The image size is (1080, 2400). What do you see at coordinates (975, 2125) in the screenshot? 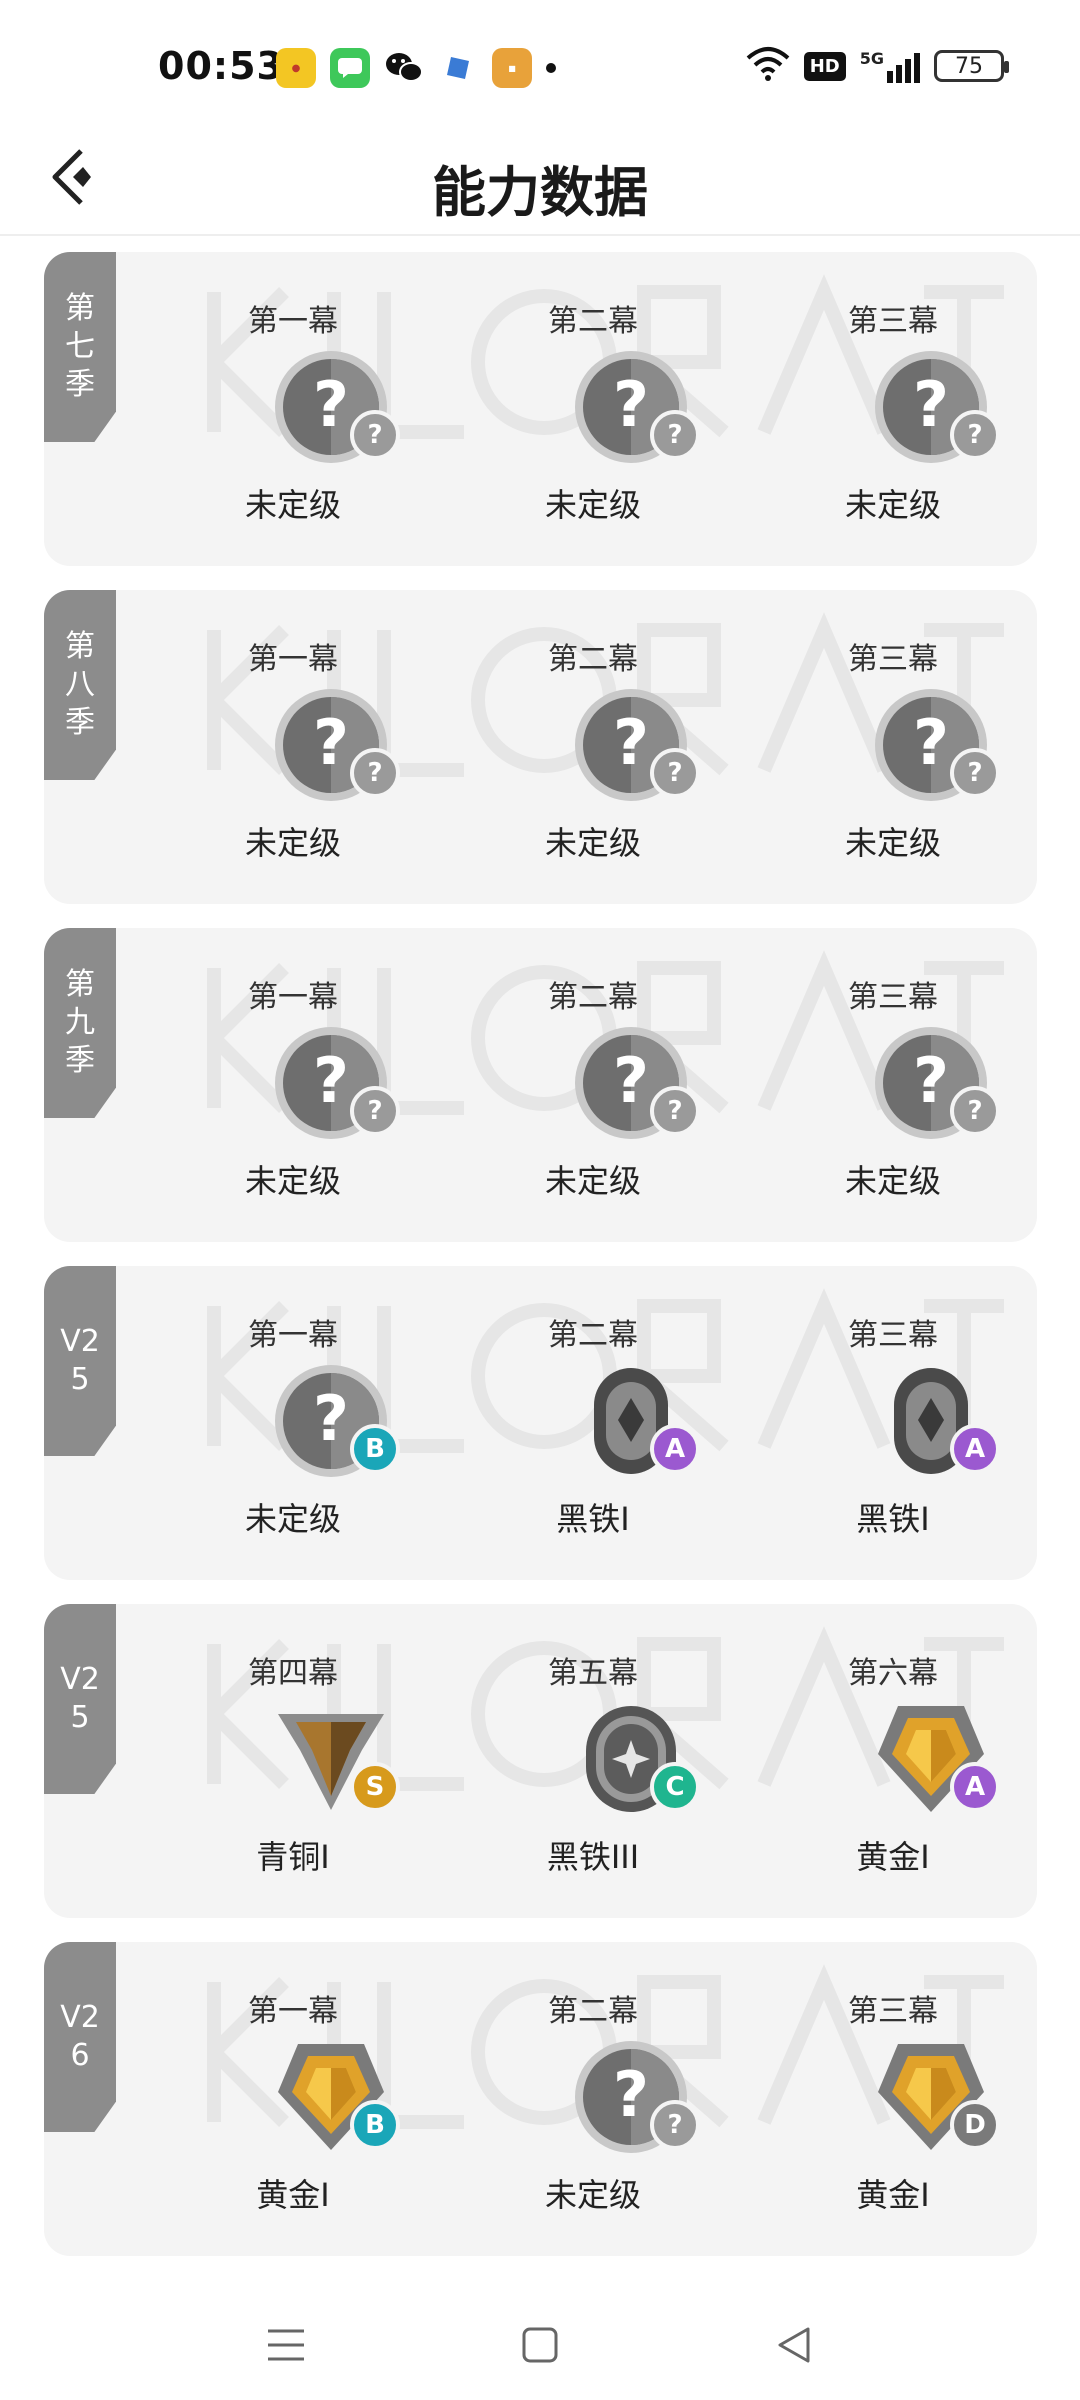
I see `tier-badge: D` at bounding box center [975, 2125].